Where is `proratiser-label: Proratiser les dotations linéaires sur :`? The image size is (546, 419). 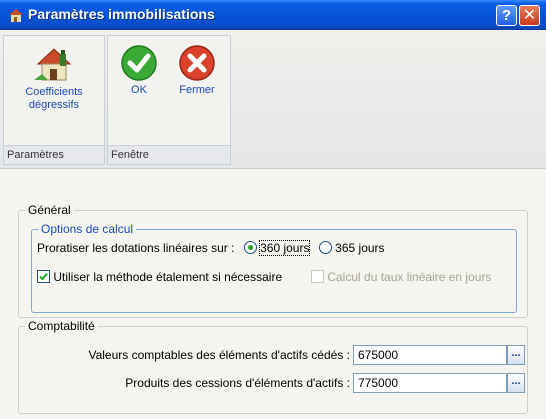
proratiser-label: Proratiser les dotations linéaires sur : is located at coordinates (136, 248).